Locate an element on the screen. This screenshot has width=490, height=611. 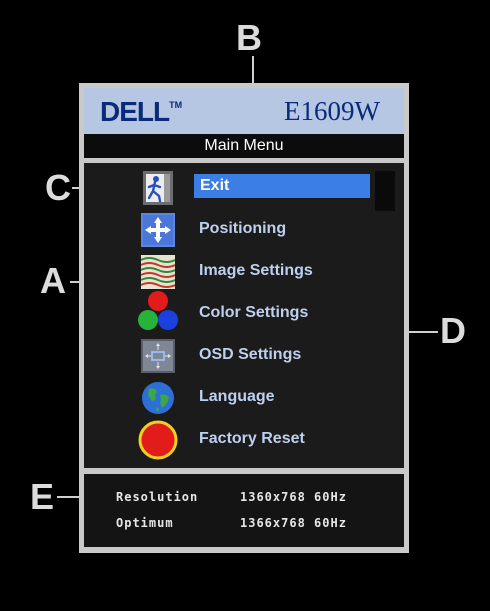
menu-item-factory-reset: Factory Reset is located at coordinates (244, 440).